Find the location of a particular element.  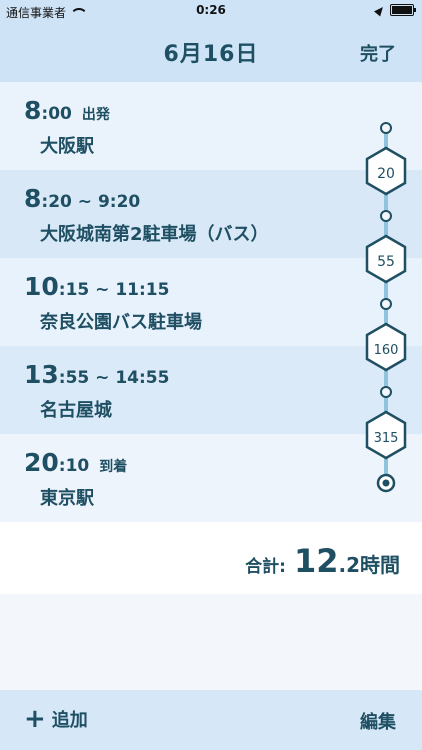

time-label: 10:15 ~ 11:15 is located at coordinates (96, 286).